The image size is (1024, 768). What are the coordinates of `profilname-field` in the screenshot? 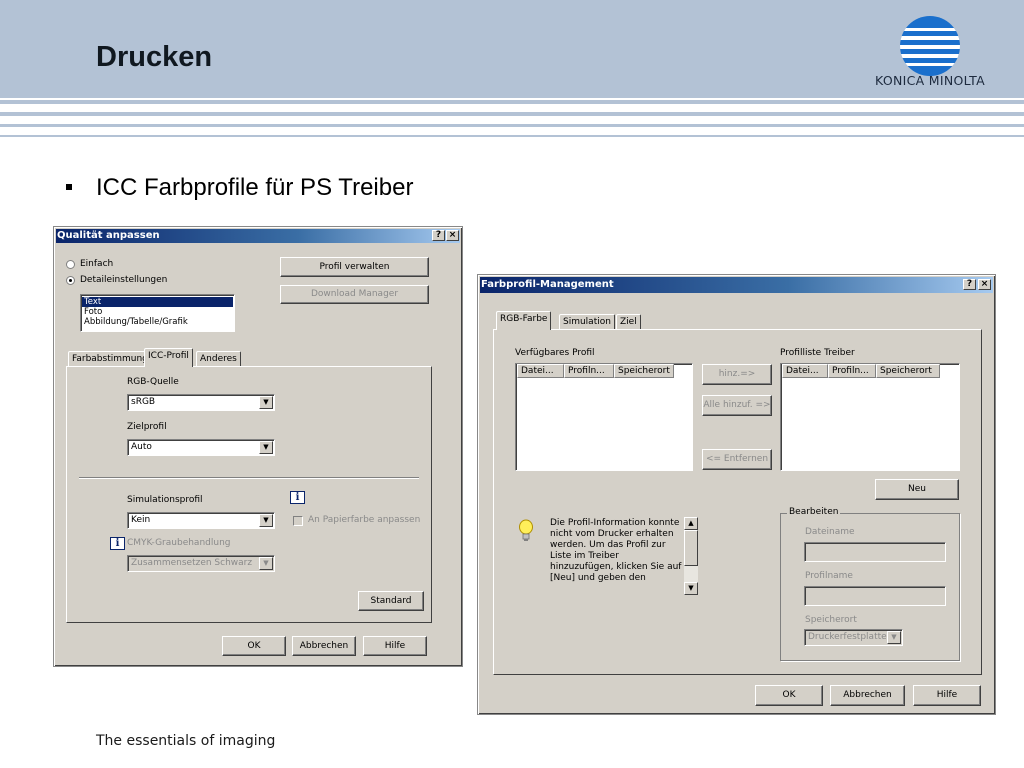 It's located at (875, 596).